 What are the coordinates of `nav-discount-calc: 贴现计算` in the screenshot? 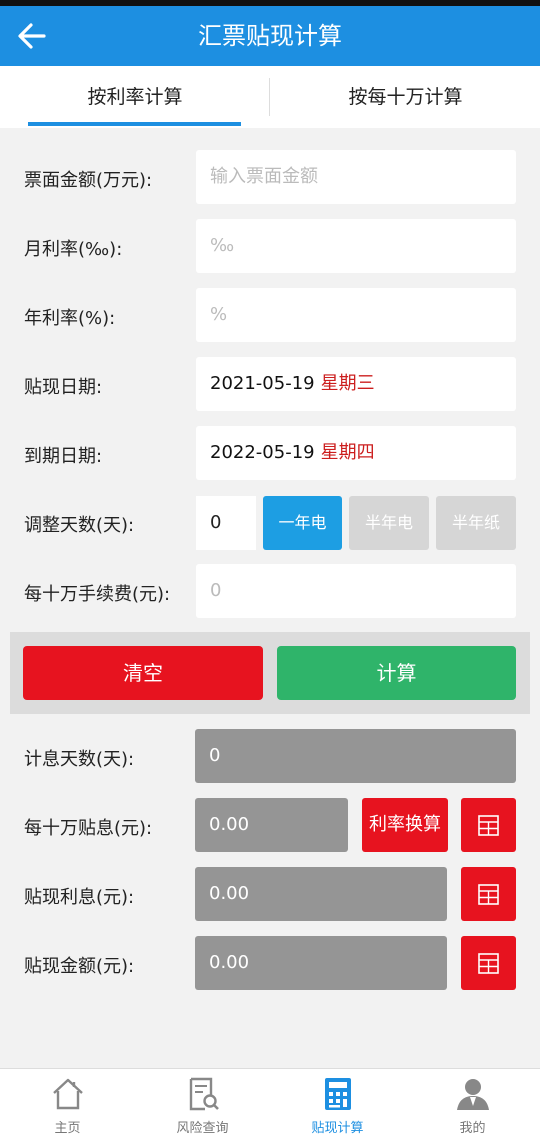 It's located at (337, 1102).